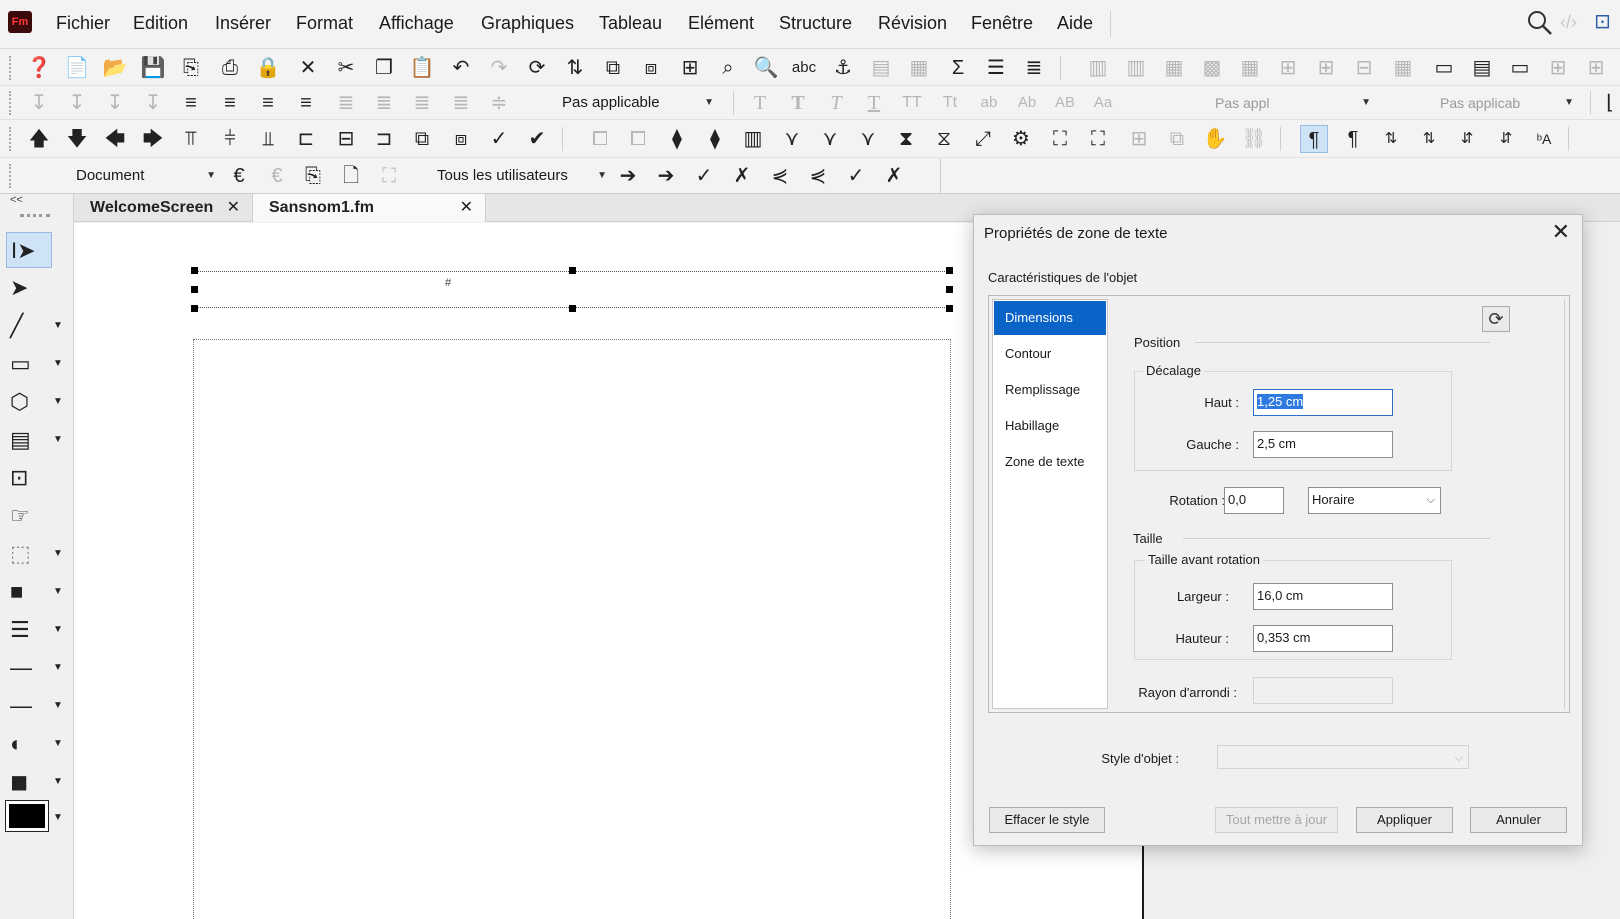  Describe the element at coordinates (389, 176) in the screenshot. I see `page-frame-icon: ⛶` at that location.